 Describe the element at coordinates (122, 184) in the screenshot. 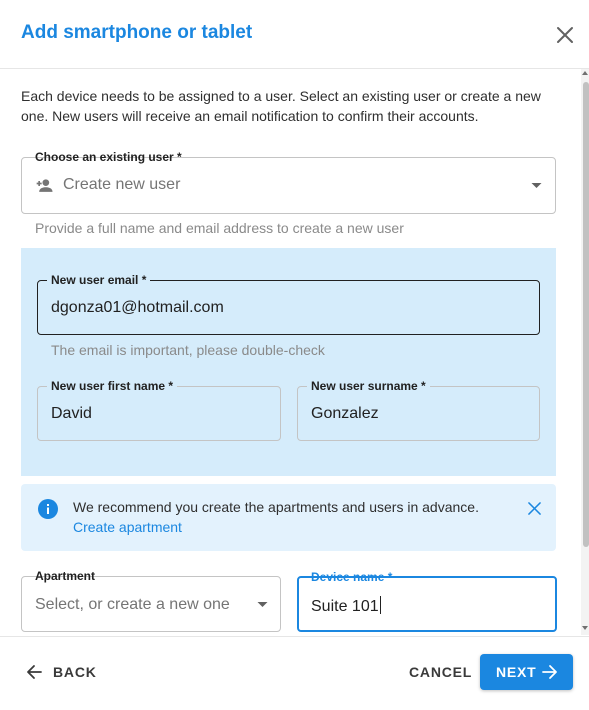

I see `user-select-value: Create new user` at that location.